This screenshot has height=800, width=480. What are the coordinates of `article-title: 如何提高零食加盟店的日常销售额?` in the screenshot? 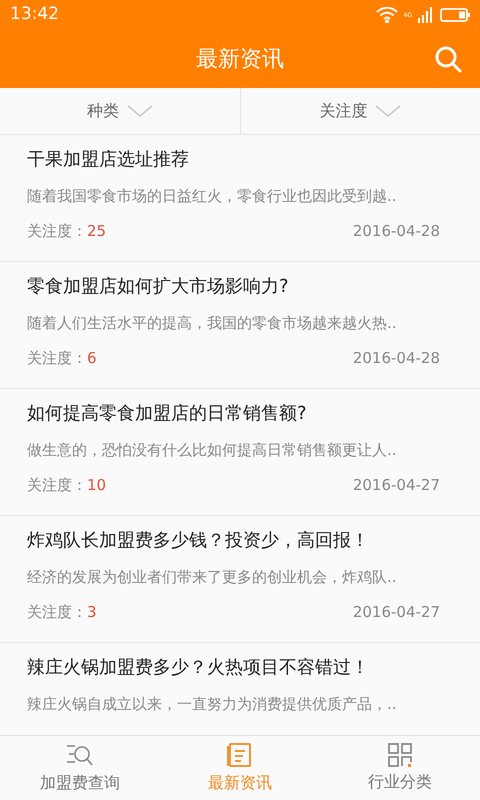 It's located at (167, 414).